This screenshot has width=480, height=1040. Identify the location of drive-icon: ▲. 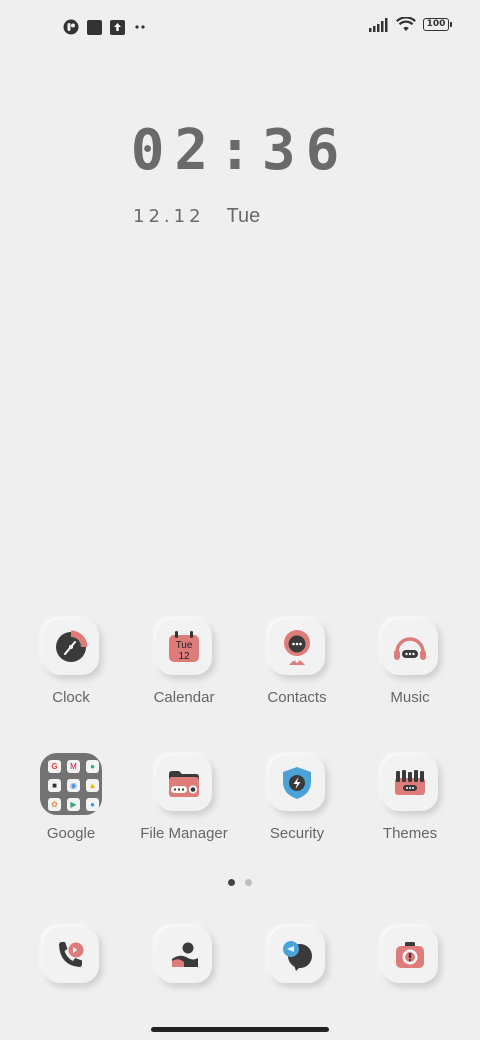
(92, 785).